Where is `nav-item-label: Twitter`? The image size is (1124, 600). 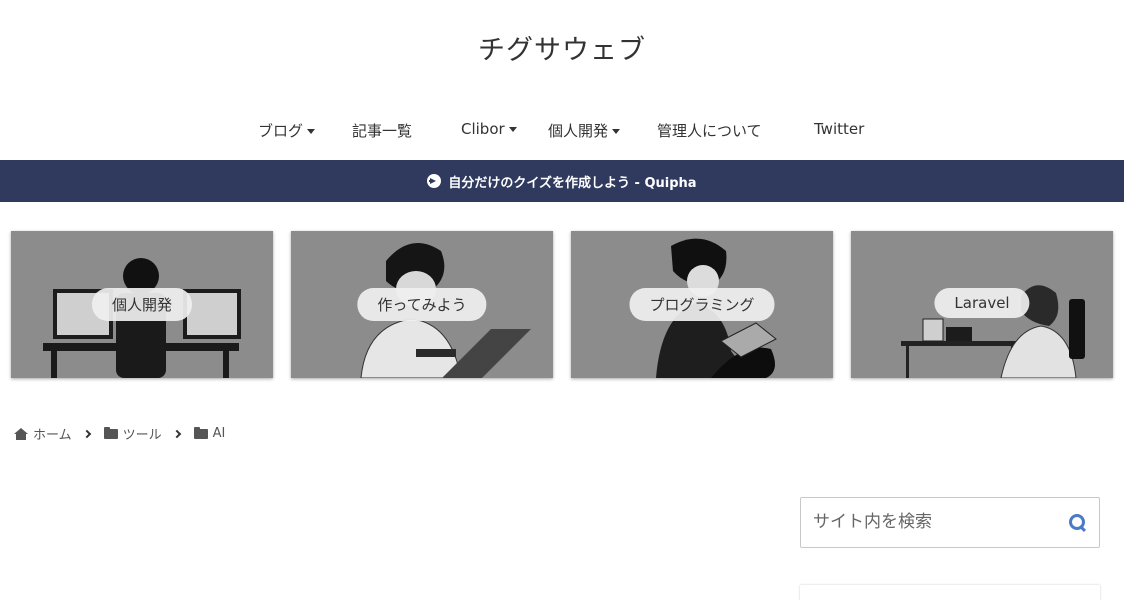
nav-item-label: Twitter is located at coordinates (839, 129).